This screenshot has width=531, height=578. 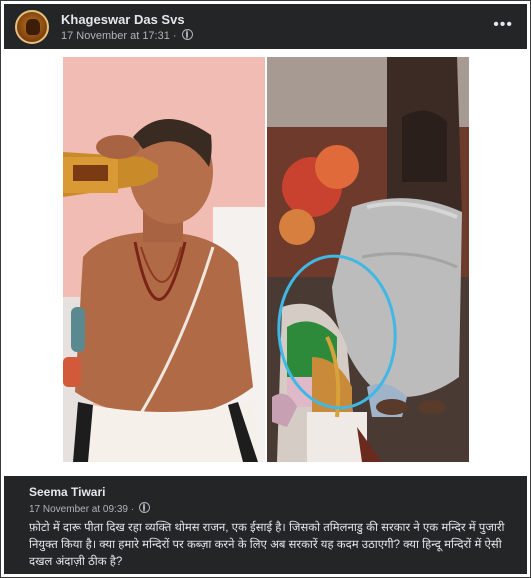 What do you see at coordinates (67, 492) in the screenshot?
I see `comment-author-name: Seema Tiwari` at bounding box center [67, 492].